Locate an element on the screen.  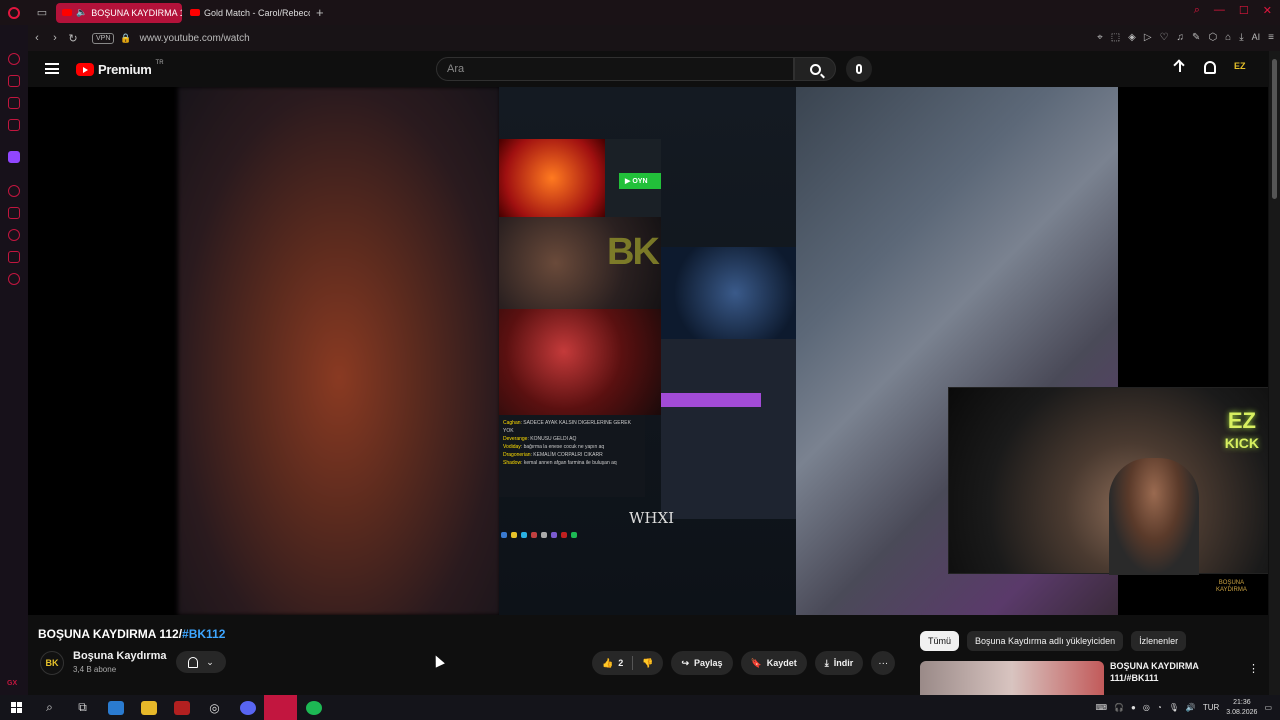
download-button: ⤓ İndir is located at coordinates (839, 663).